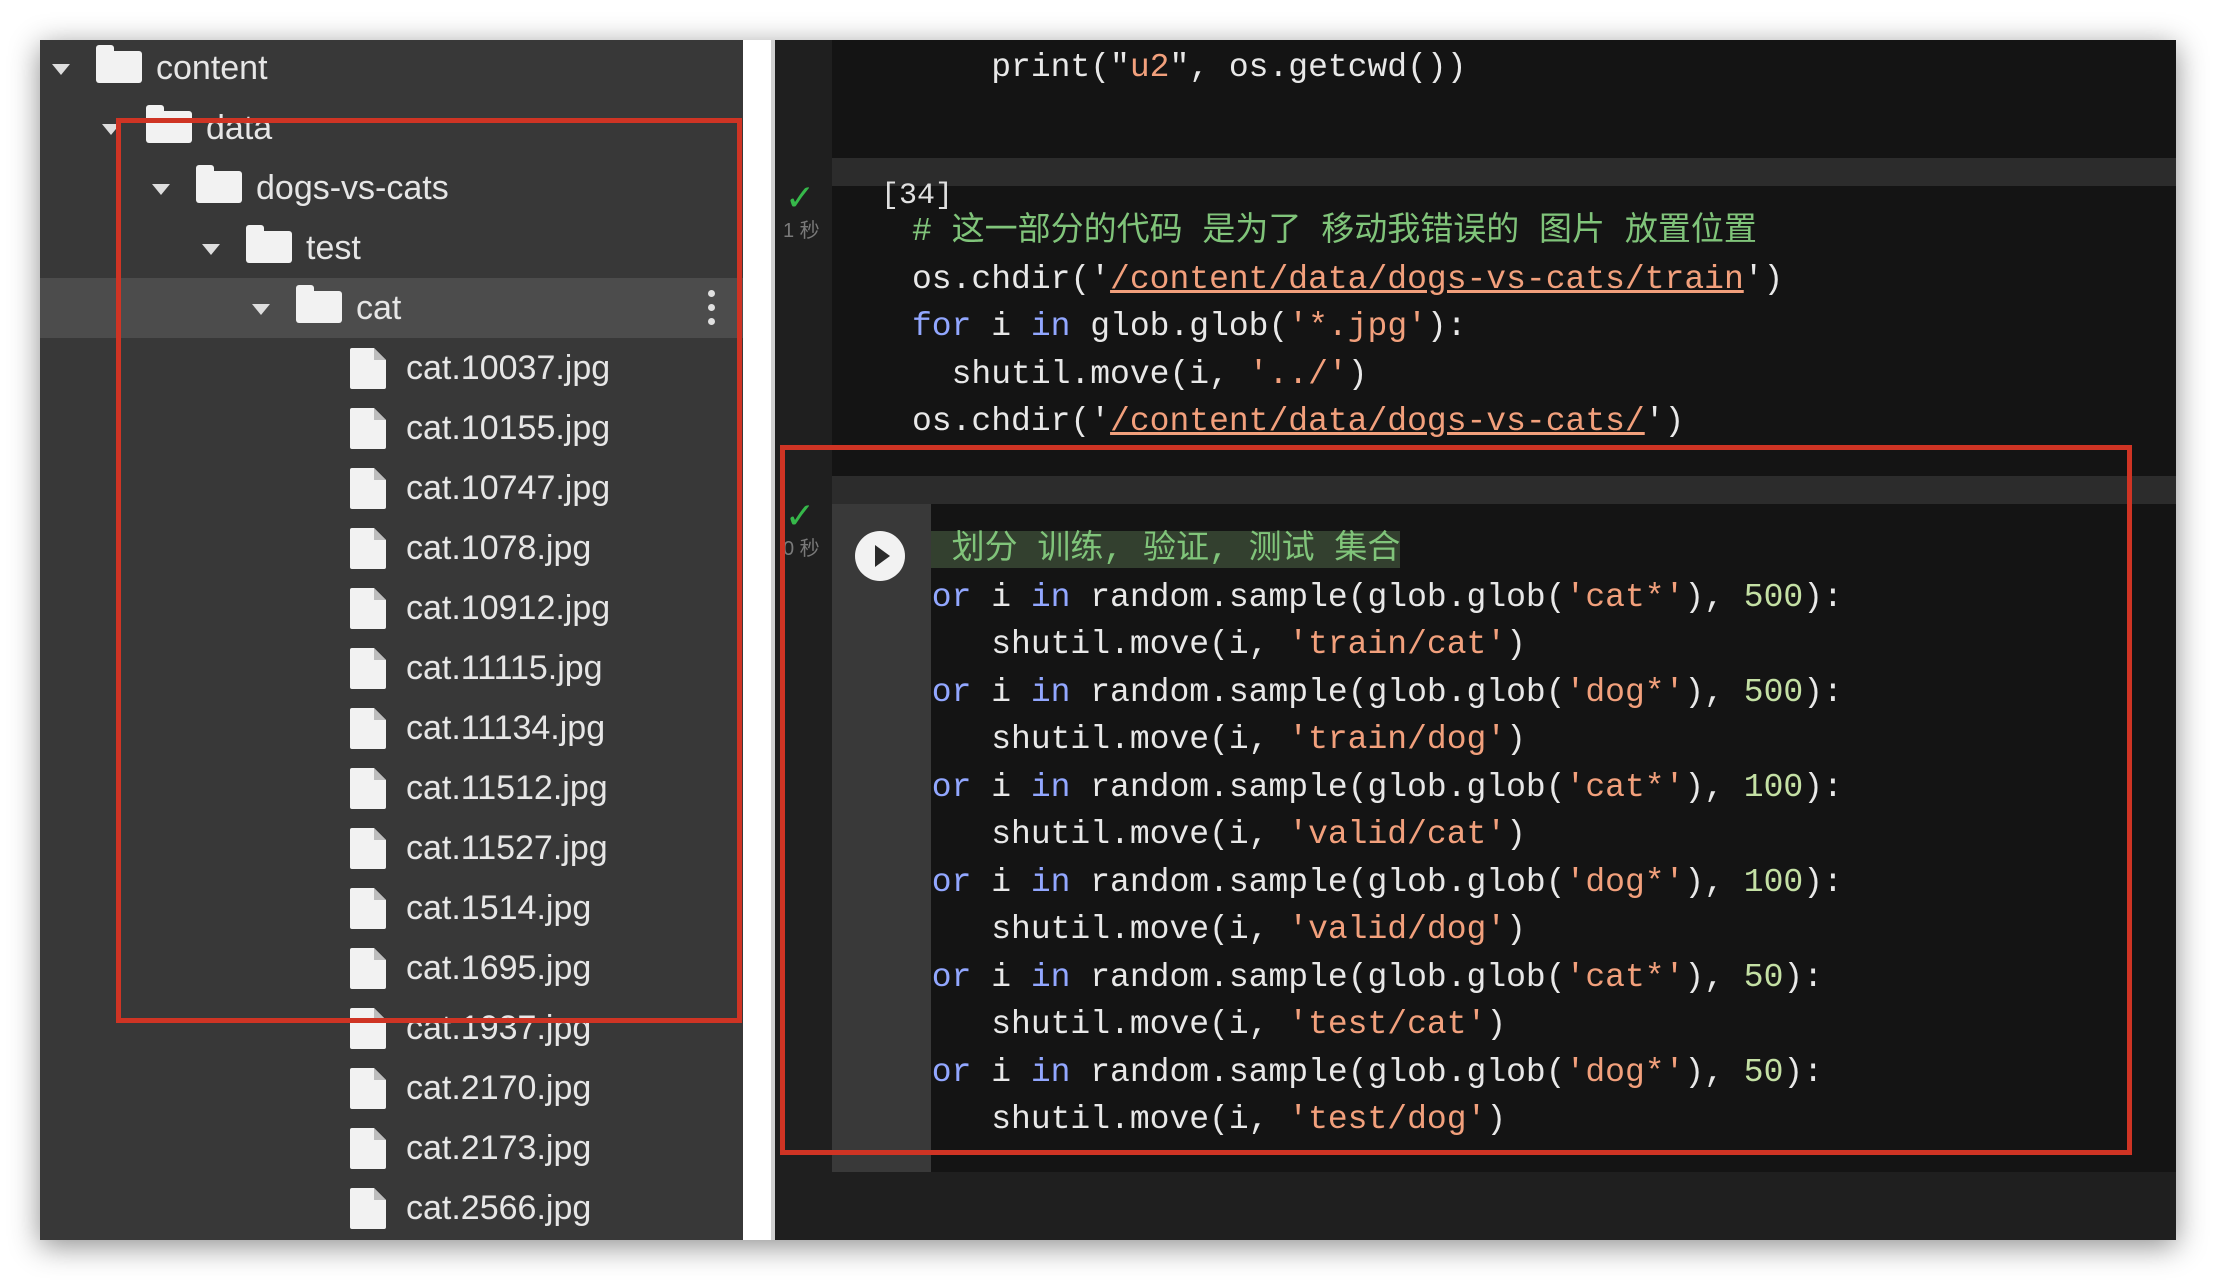  Describe the element at coordinates (1149, 67) in the screenshot. I see `code-token: u2` at that location.